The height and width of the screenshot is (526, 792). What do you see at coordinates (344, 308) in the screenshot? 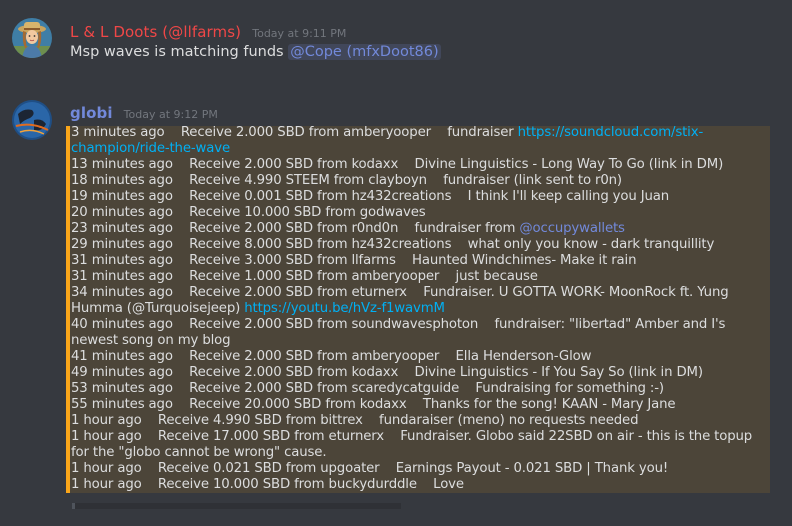
I see `log-link: https://youtu.be/hVz-f1wavmM` at bounding box center [344, 308].